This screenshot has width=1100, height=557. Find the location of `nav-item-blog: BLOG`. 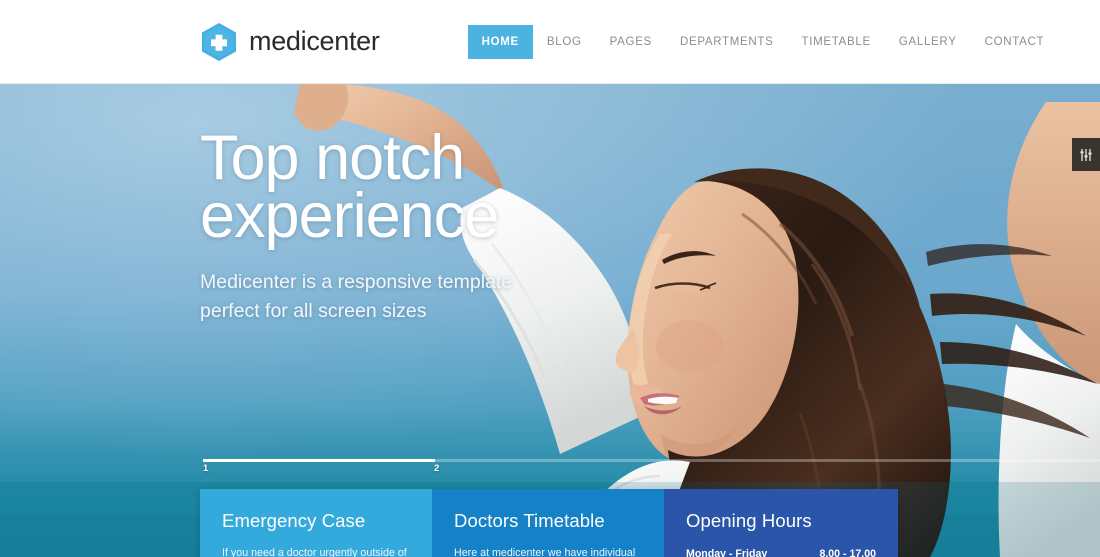

nav-item-blog: BLOG is located at coordinates (564, 42).